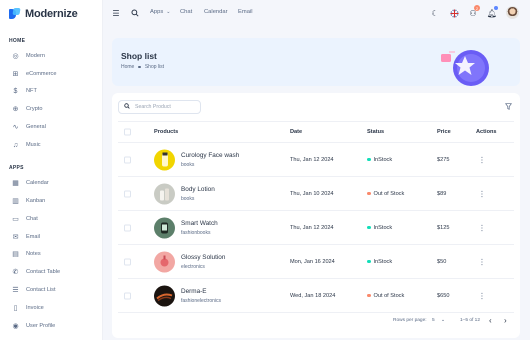  What do you see at coordinates (312, 159) in the screenshot?
I see `product-date: Thu, Jan 12 2024` at bounding box center [312, 159].